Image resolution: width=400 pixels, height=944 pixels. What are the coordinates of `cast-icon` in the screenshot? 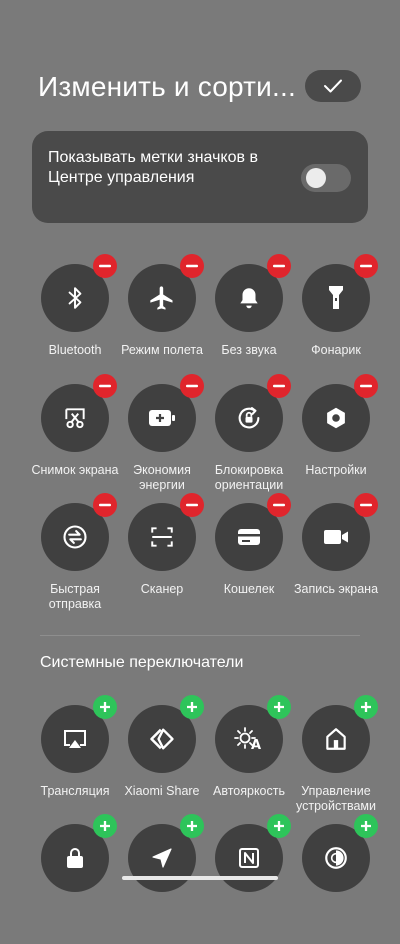 It's located at (75, 739).